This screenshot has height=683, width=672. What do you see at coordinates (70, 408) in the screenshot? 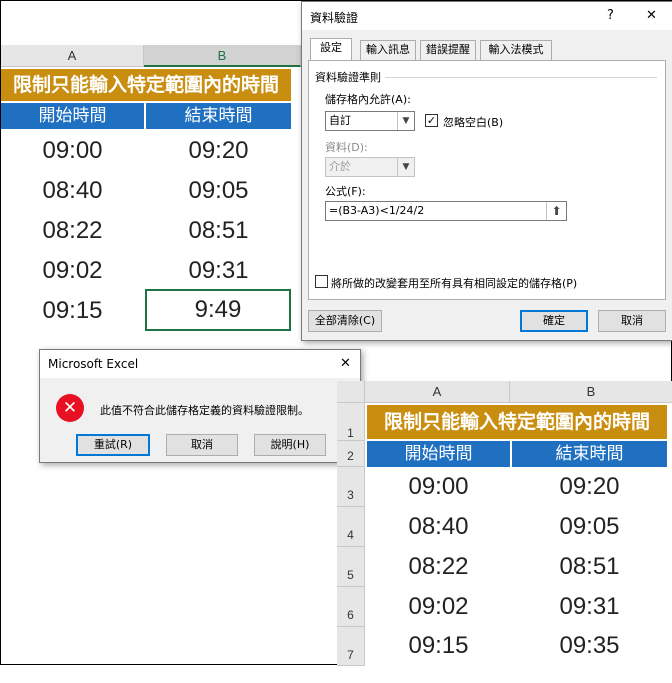
I see `error-icon: ✕` at bounding box center [70, 408].